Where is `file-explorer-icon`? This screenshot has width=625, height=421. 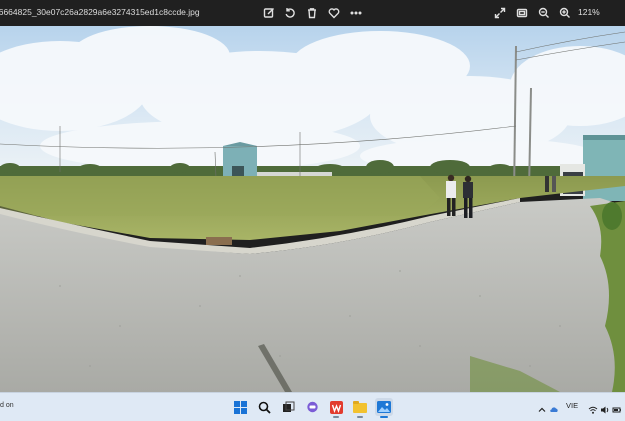
file-explorer-icon is located at coordinates (360, 408).